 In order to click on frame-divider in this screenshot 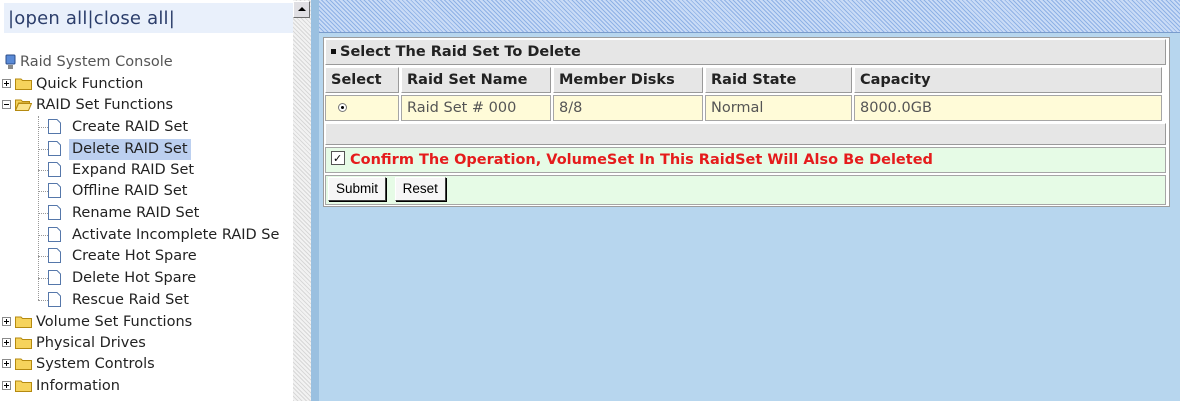, I will do `click(315, 200)`.